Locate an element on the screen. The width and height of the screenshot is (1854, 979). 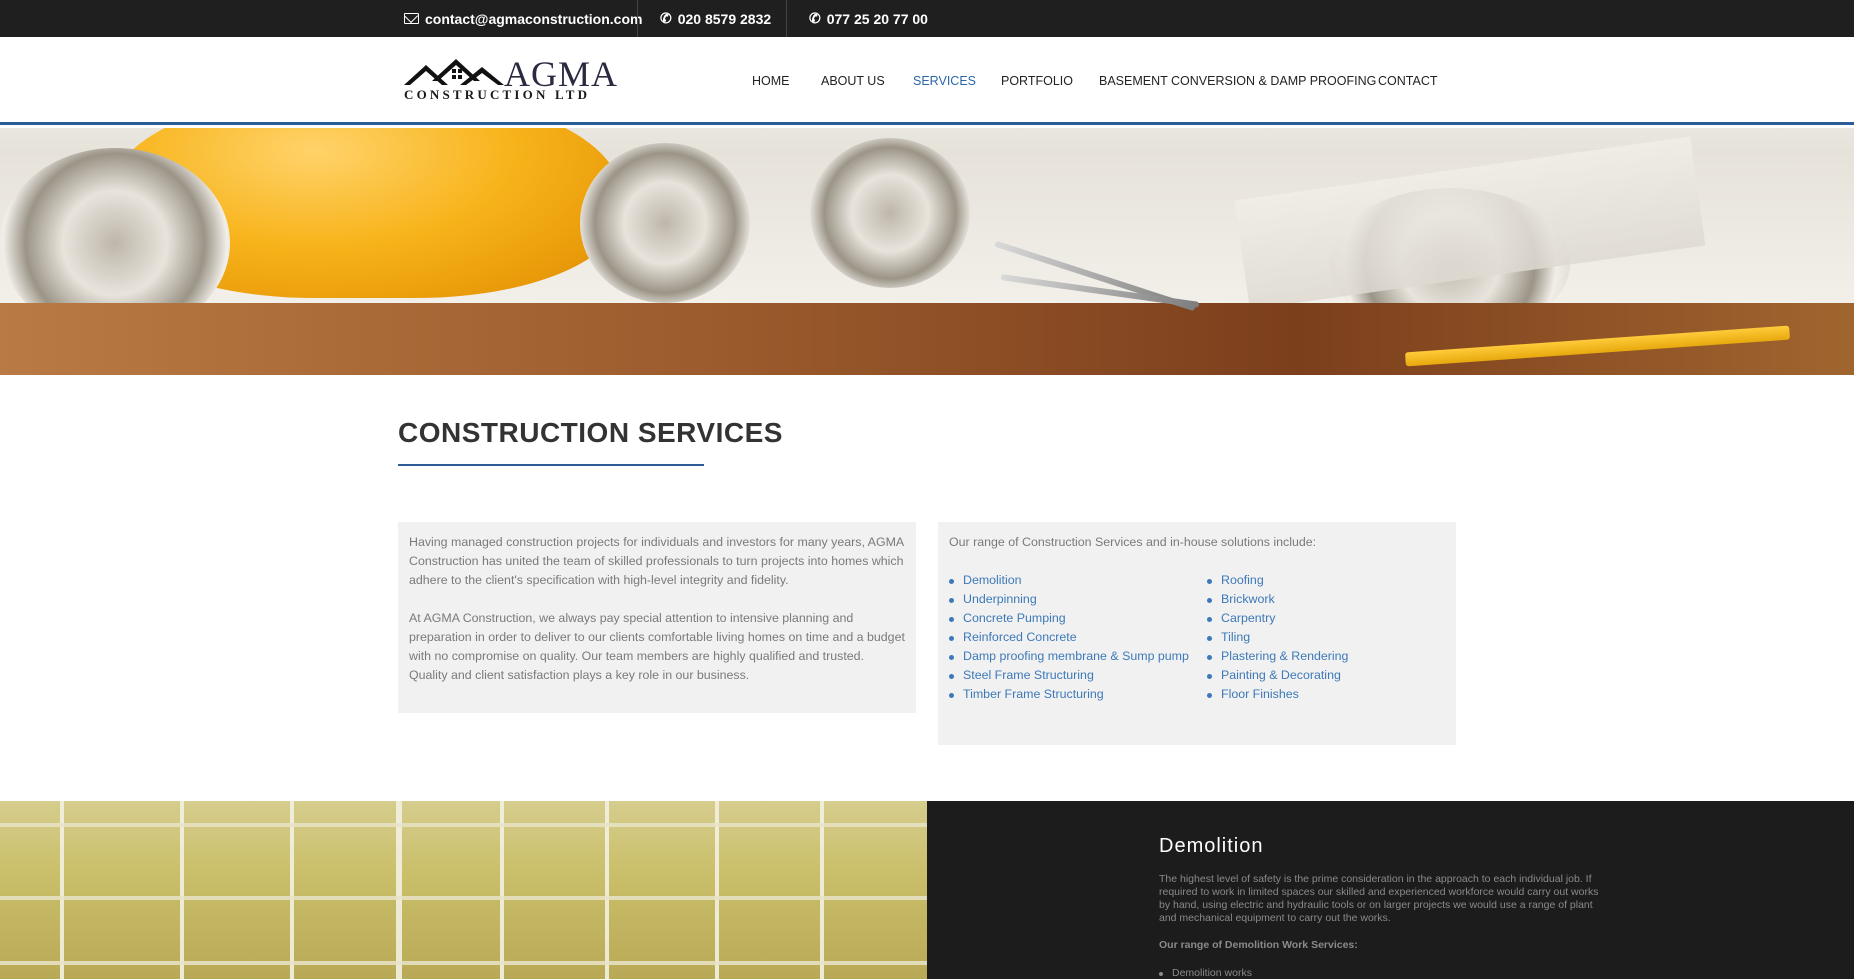
phone-contact-1: ✆ 020 8579 2832 is located at coordinates (715, 18).